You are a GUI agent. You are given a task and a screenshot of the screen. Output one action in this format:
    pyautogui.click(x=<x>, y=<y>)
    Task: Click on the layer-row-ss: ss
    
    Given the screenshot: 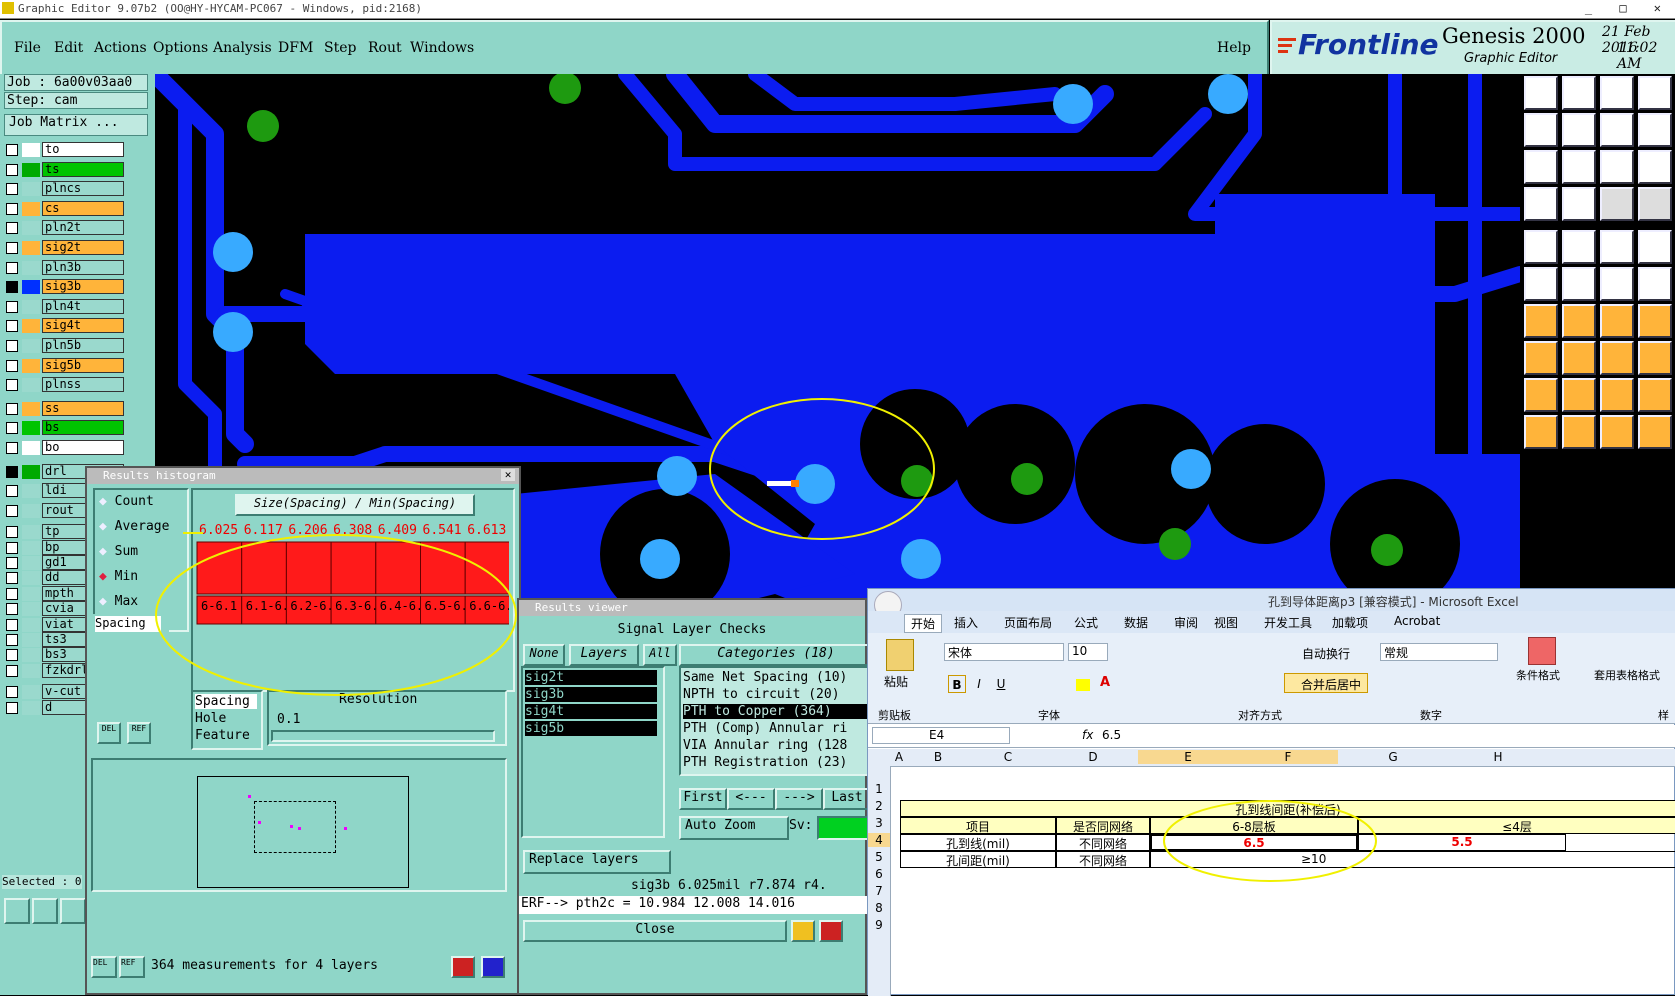 What is the action you would take?
    pyautogui.click(x=66, y=409)
    